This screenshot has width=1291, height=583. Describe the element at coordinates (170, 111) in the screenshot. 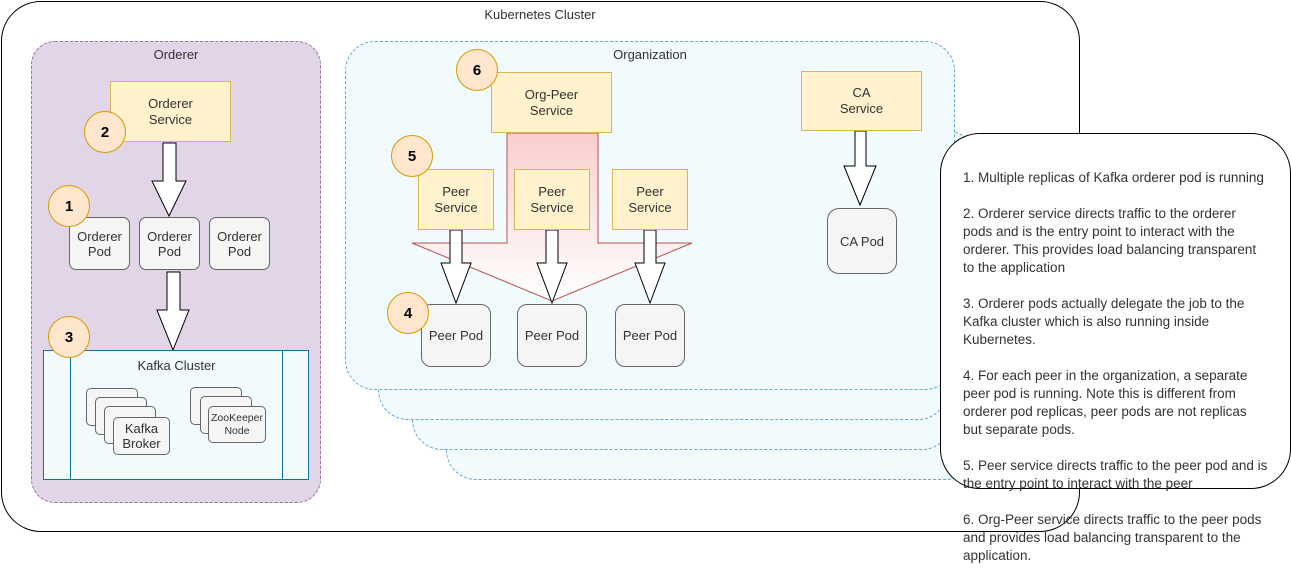

I see `orderer-service: Orderer Service` at that location.